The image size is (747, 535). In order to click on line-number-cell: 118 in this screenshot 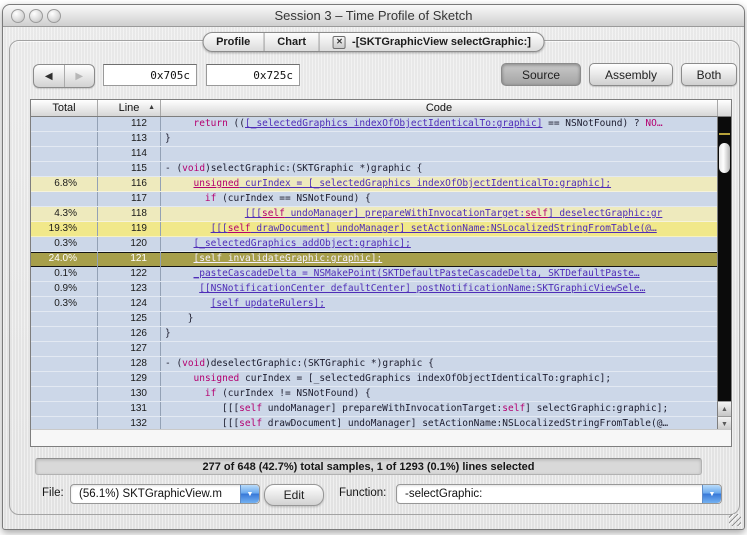, I will do `click(129, 214)`.